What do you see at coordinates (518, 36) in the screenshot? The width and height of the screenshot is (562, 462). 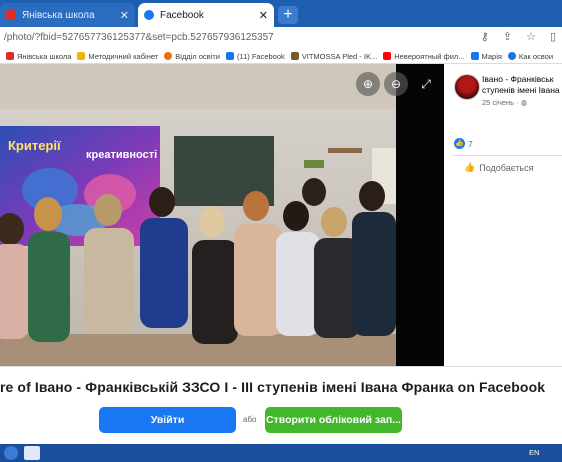 I see `address-bar-actions: ⚷ ⇪ ☆ ▯` at bounding box center [518, 36].